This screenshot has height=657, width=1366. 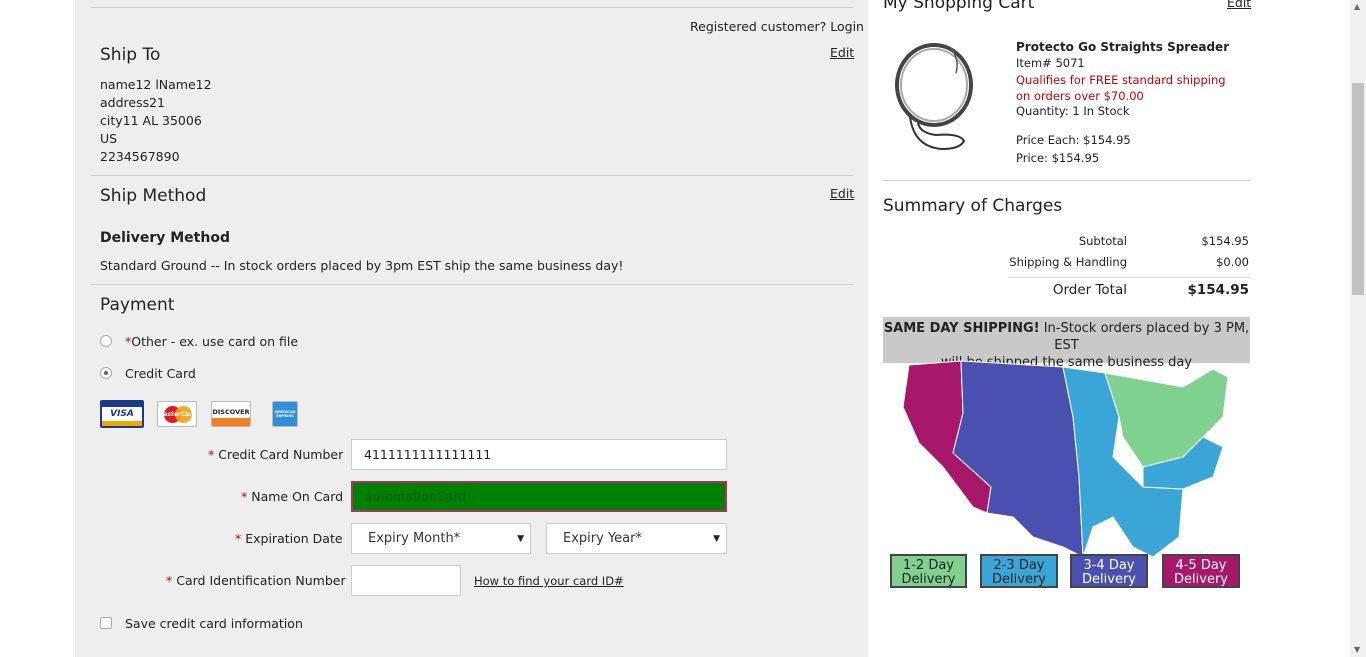 I want to click on cart-edit-link: Edit, so click(x=1239, y=5).